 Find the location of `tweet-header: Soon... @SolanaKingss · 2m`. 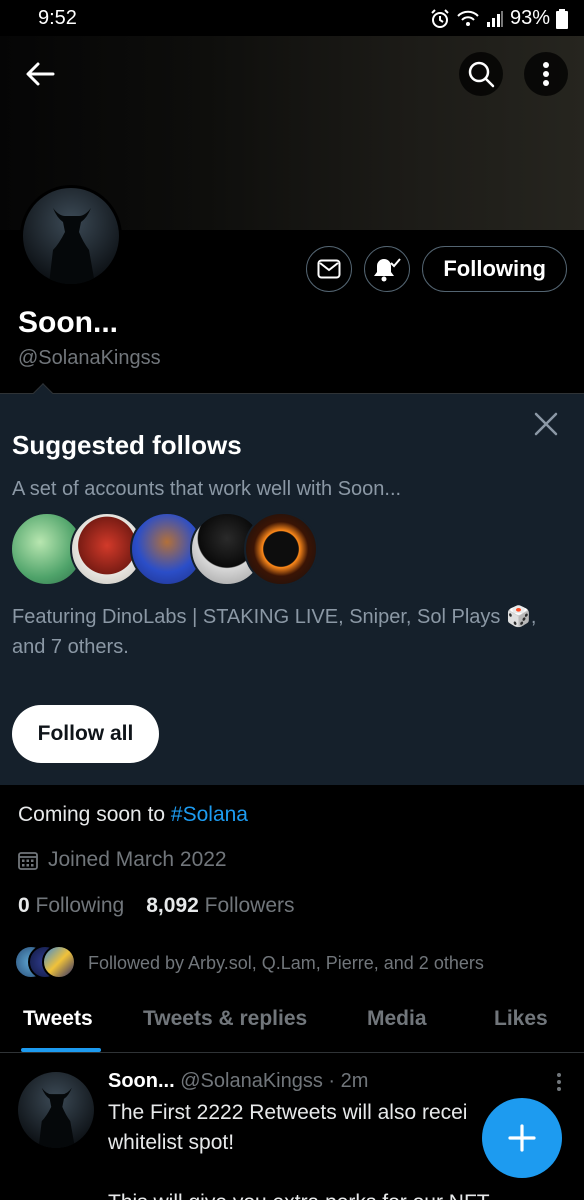

tweet-header: Soon... @SolanaKingss · 2m is located at coordinates (238, 1081).